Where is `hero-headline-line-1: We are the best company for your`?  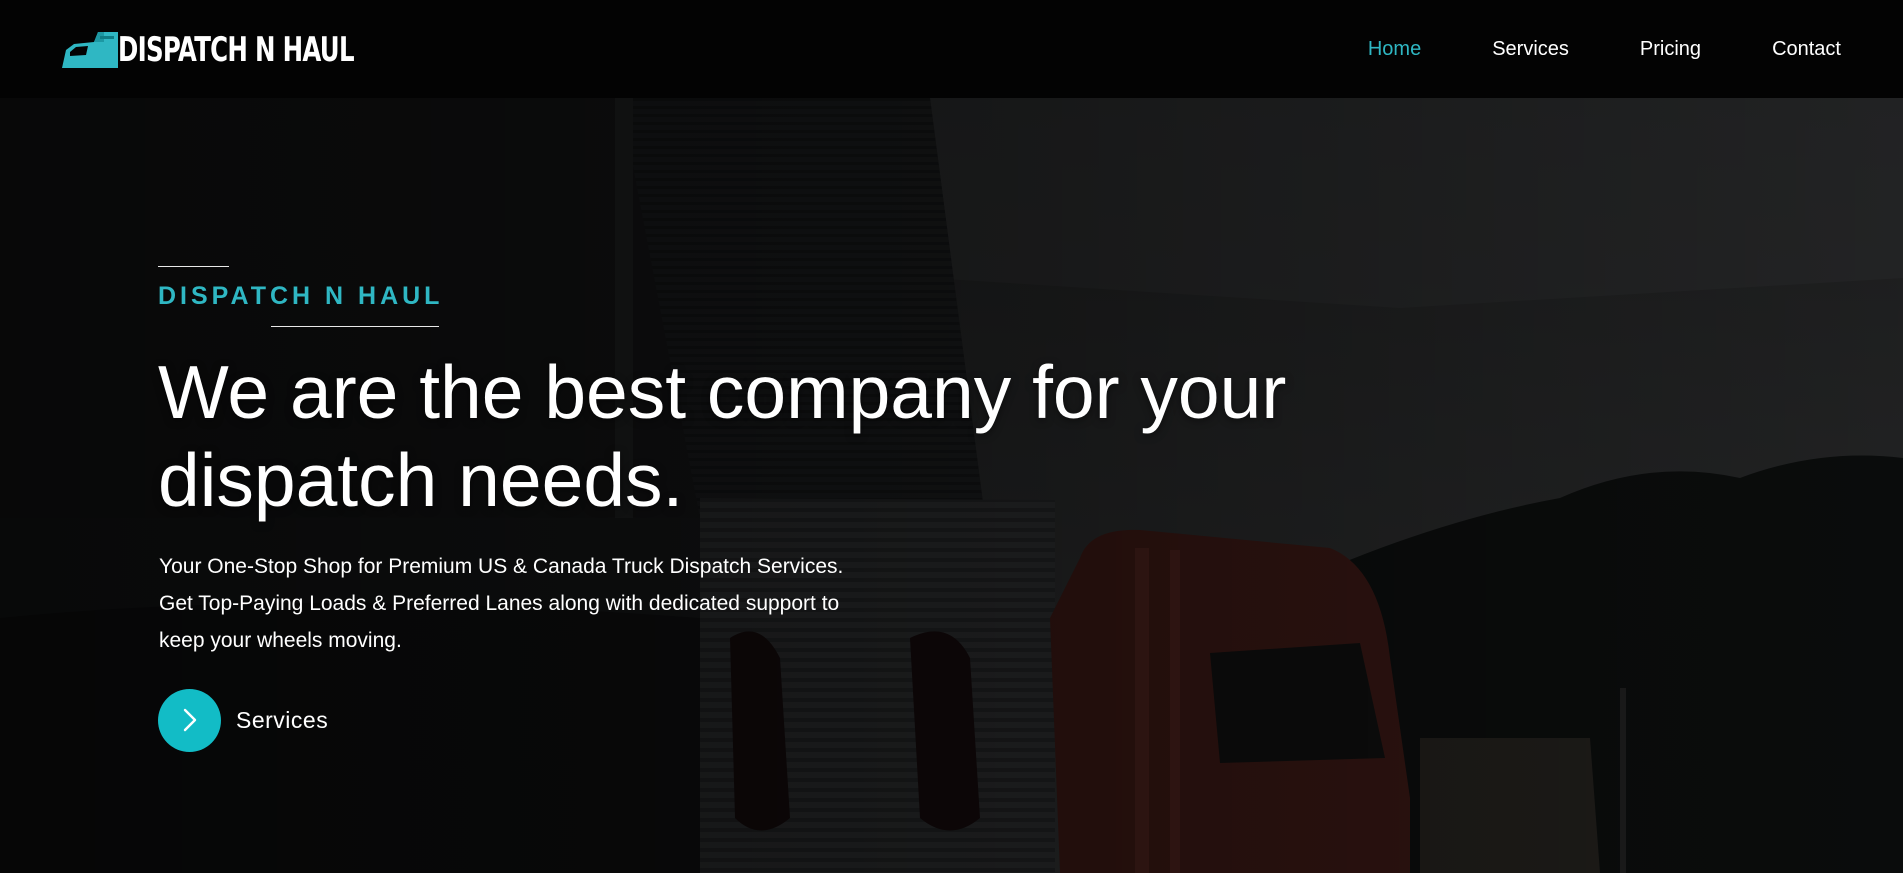
hero-headline-line-1: We are the best company for your is located at coordinates (722, 392).